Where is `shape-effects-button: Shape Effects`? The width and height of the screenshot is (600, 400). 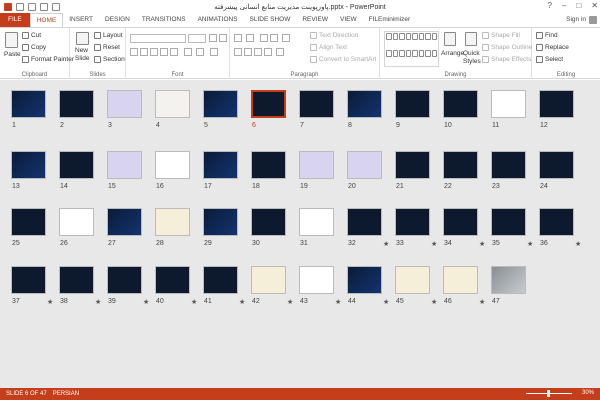
shape-effects-button: Shape Effects is located at coordinates (506, 59).